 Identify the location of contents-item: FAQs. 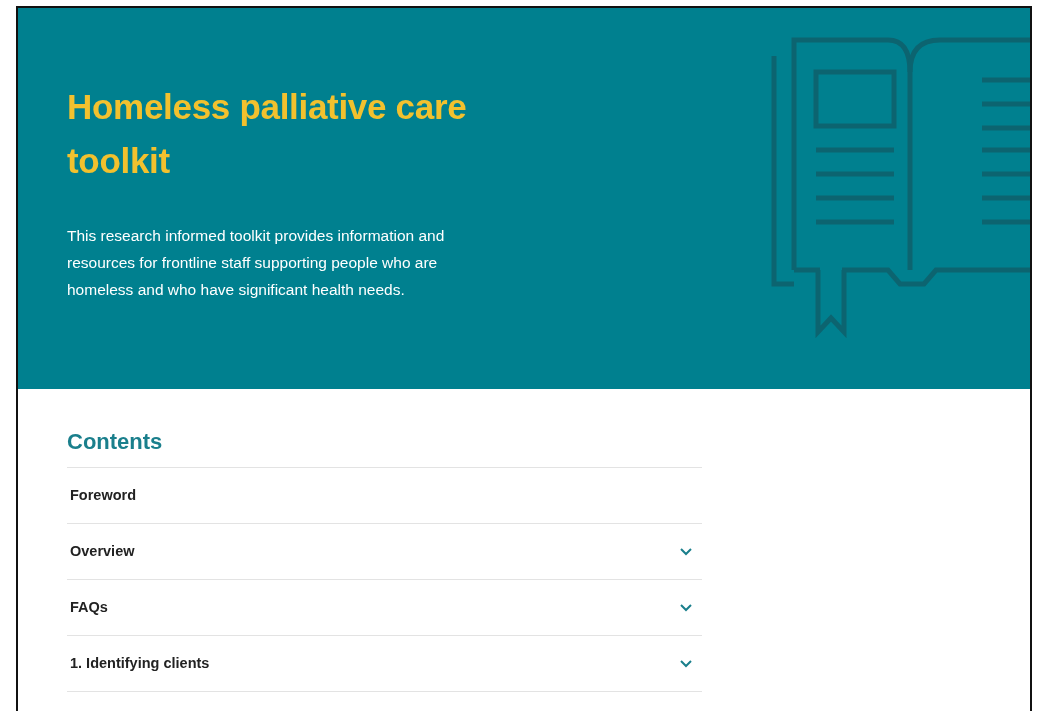
(384, 608).